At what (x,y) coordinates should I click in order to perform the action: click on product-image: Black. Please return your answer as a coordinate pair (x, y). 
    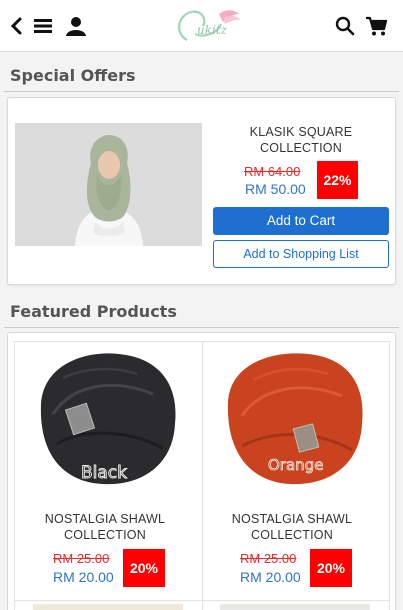
    Looking at the image, I should click on (108, 419).